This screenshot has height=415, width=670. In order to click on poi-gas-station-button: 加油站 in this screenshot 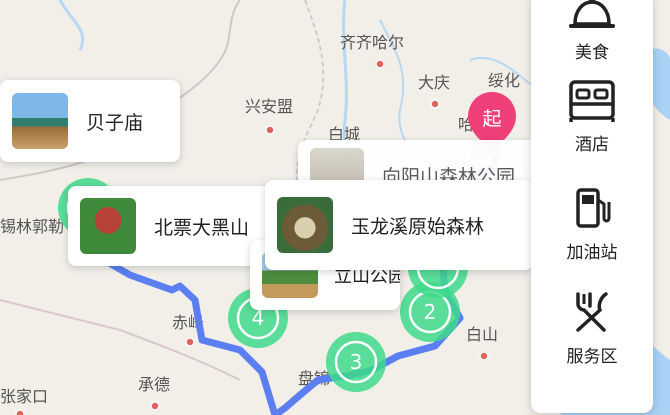, I will do `click(592, 224)`.